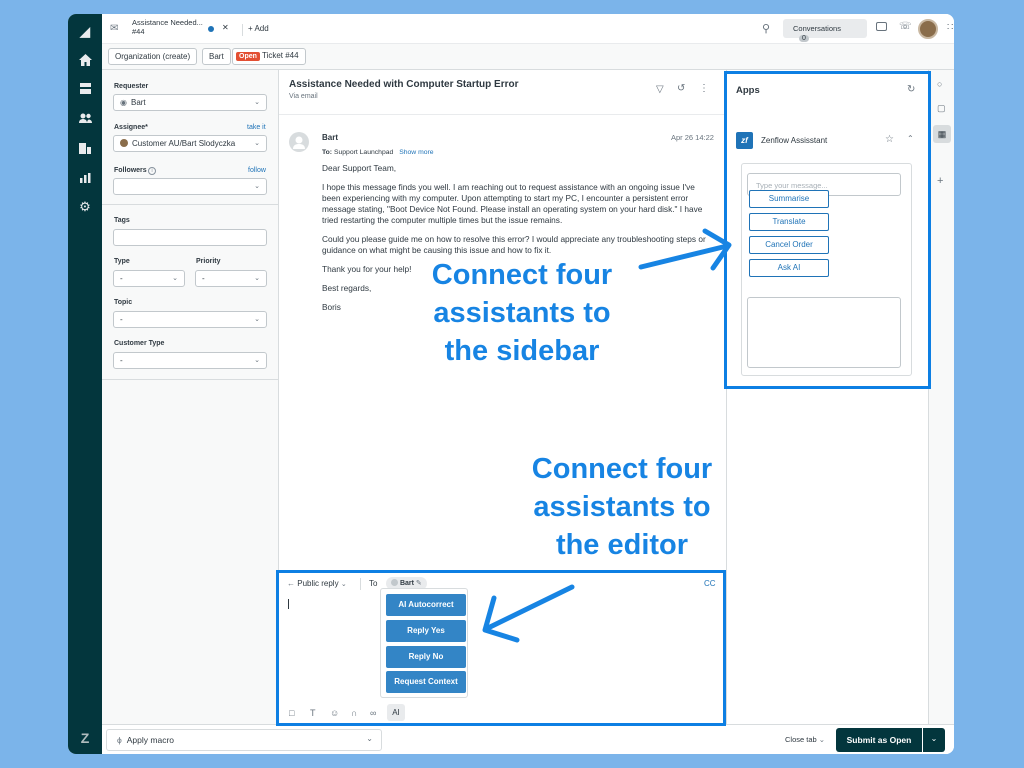  Describe the element at coordinates (607, 435) in the screenshot. I see `annotation-arrows` at that location.